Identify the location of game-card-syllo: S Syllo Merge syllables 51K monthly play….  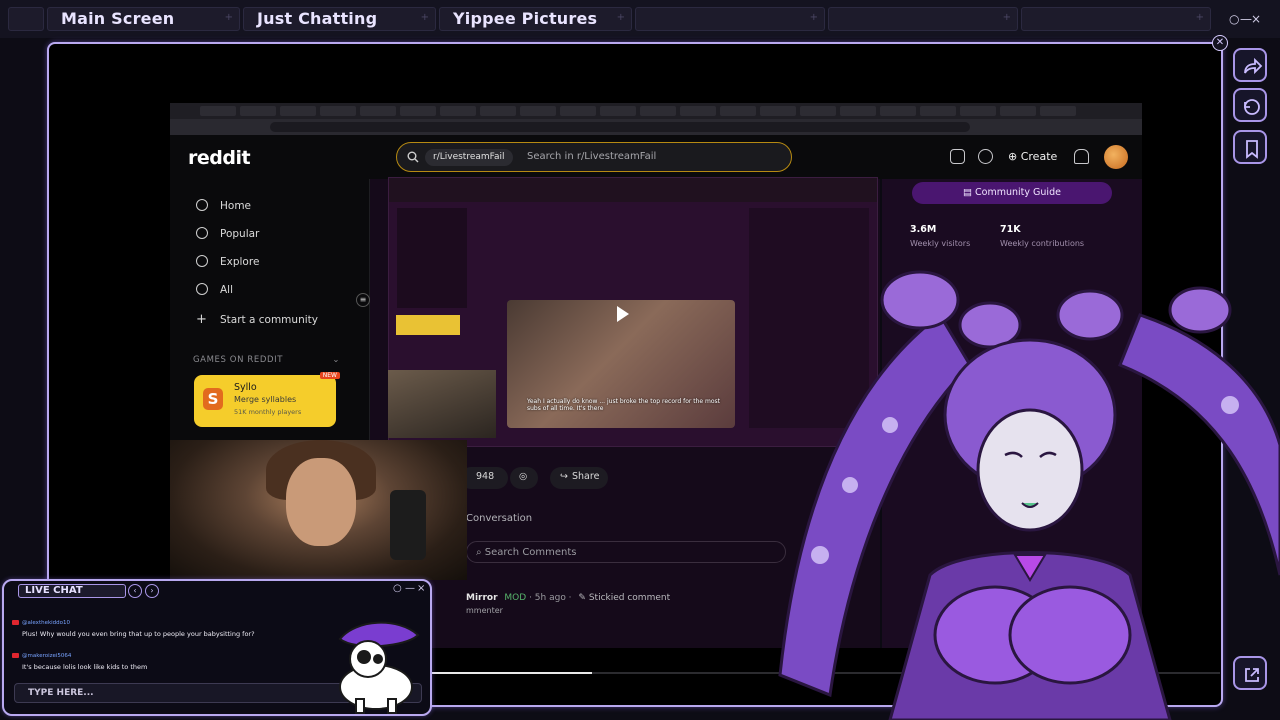
(267, 399).